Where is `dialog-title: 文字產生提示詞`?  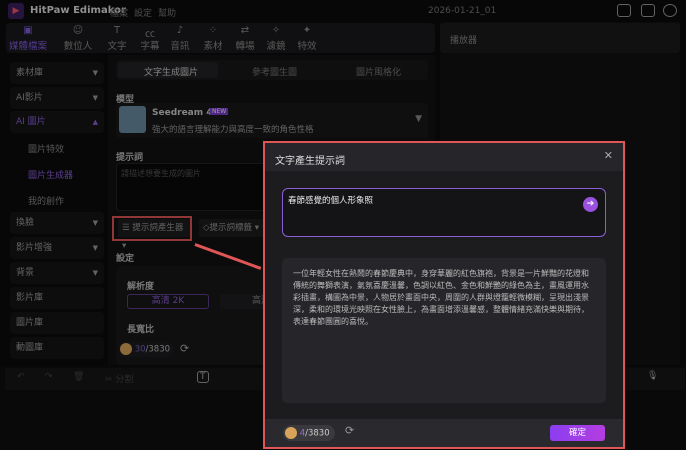
dialog-title: 文字產生提示詞 is located at coordinates (310, 161).